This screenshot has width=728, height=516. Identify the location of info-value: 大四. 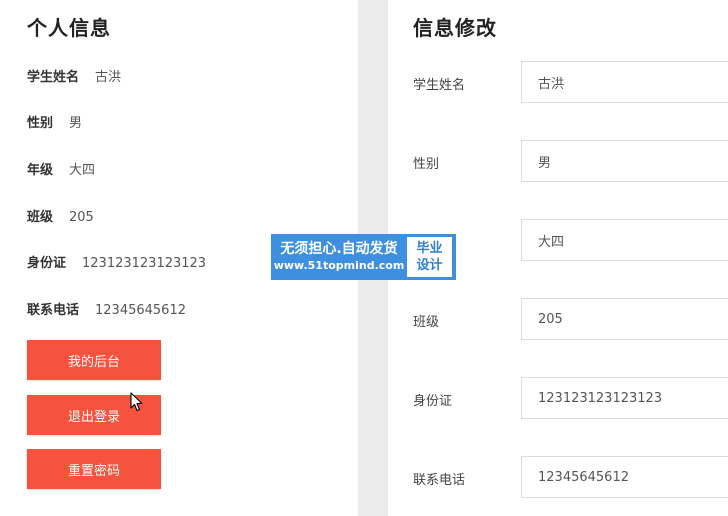
(82, 170).